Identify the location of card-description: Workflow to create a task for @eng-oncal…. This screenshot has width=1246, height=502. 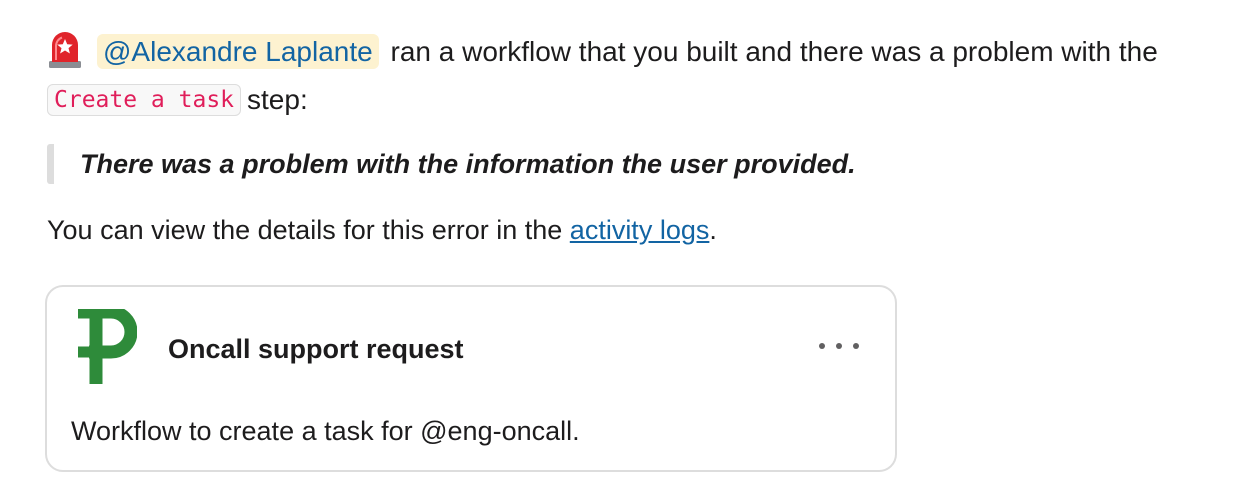
(325, 431).